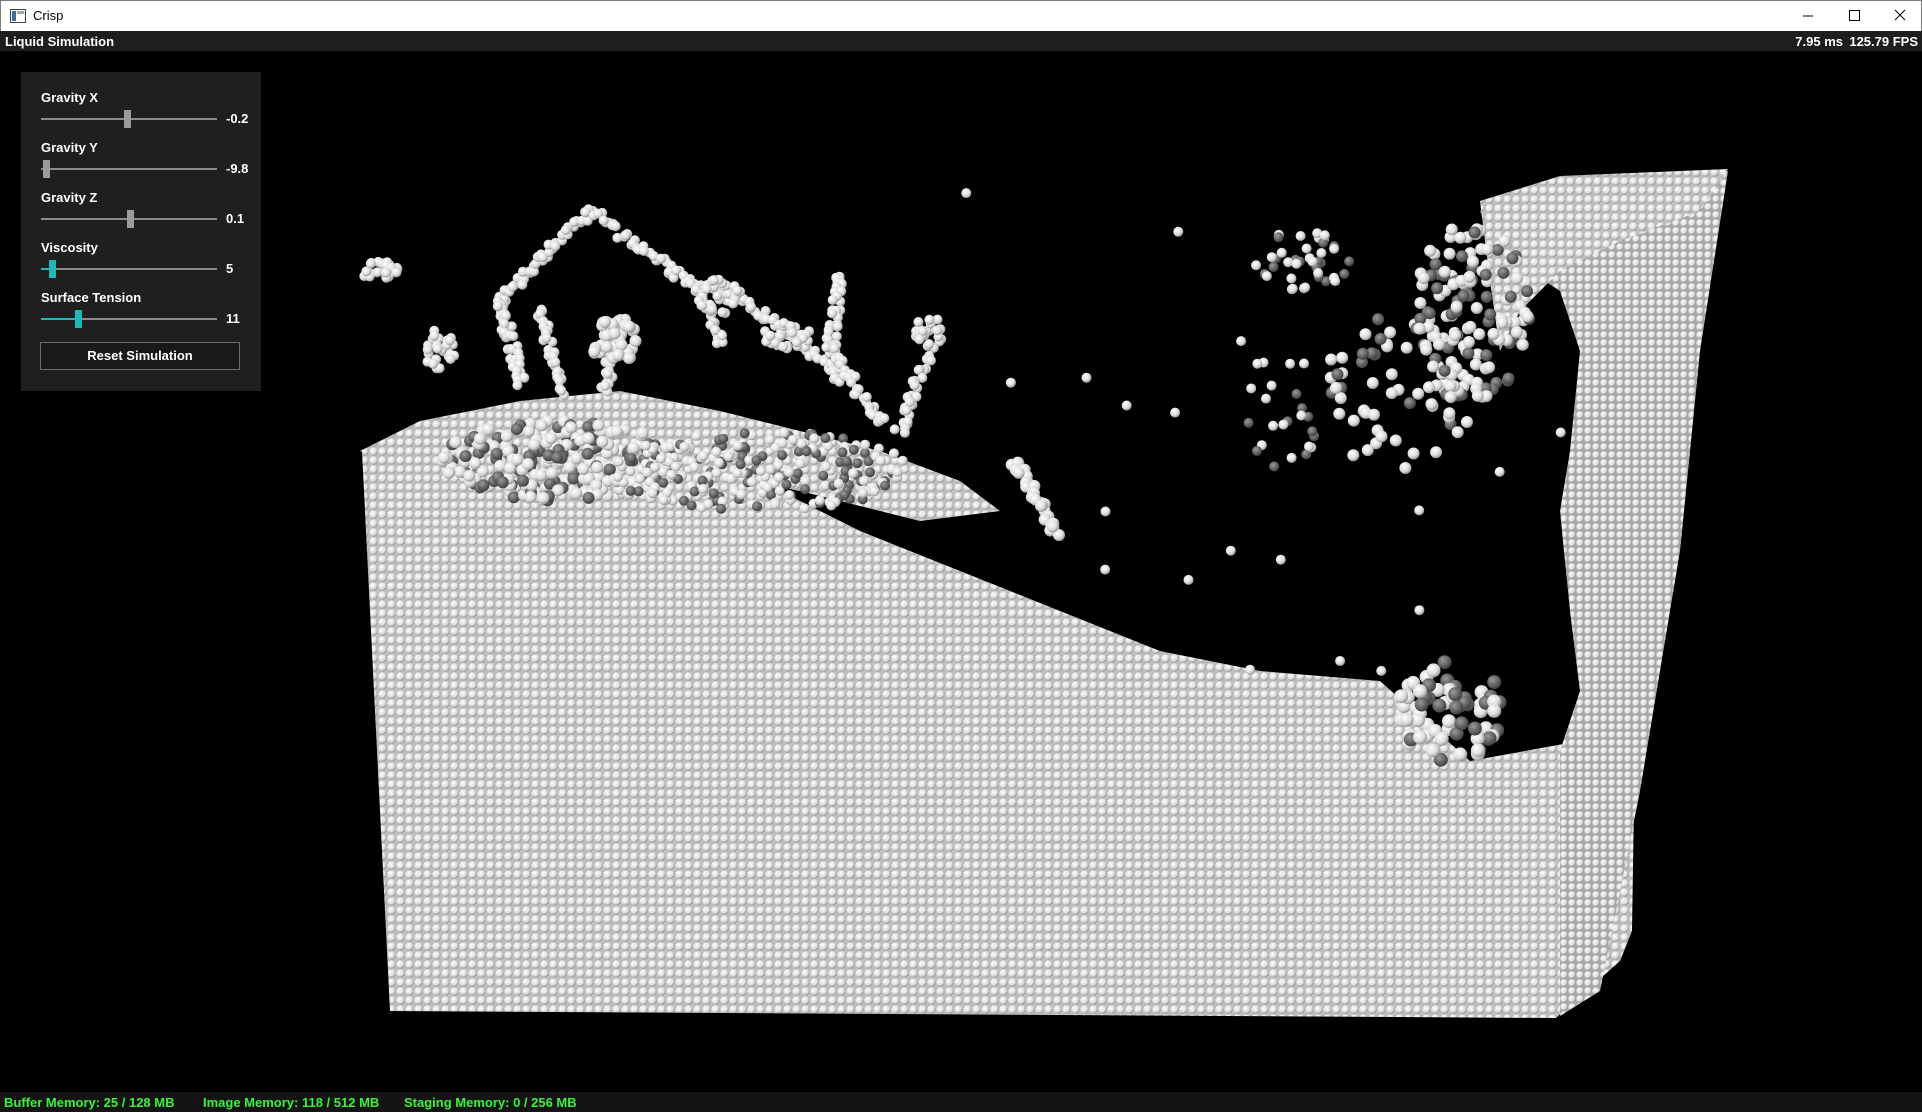  I want to click on surface-tension-slider-thumb, so click(78, 319).